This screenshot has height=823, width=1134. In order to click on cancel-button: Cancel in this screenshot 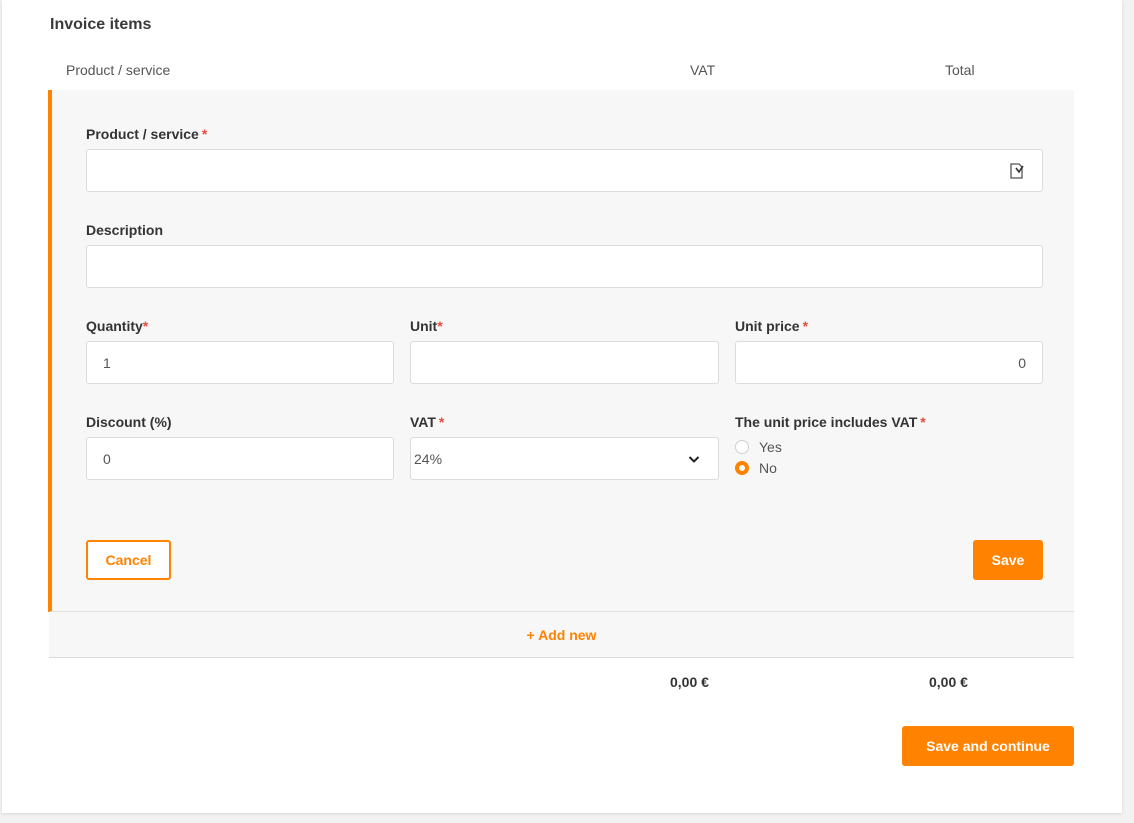, I will do `click(128, 560)`.